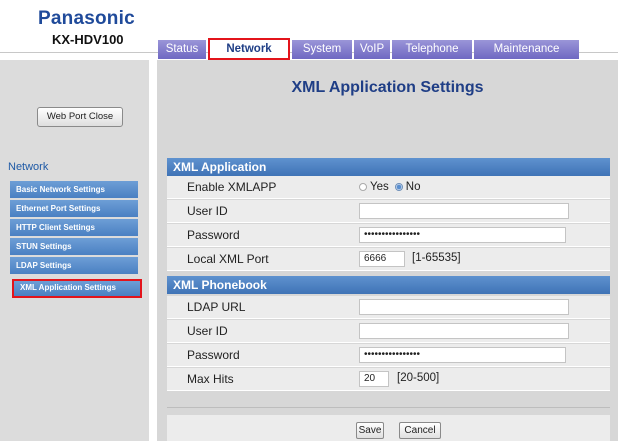 The width and height of the screenshot is (618, 441). Describe the element at coordinates (213, 235) in the screenshot. I see `password-label: Password` at that location.